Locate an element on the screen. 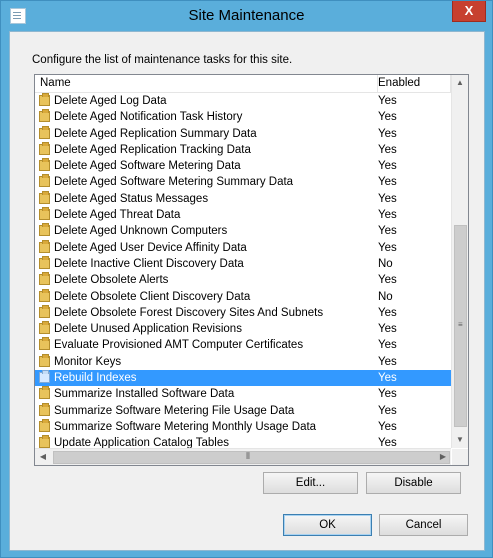 The image size is (493, 558). task-name-cell: Delete Inactive Client Discovery Data is located at coordinates (141, 263).